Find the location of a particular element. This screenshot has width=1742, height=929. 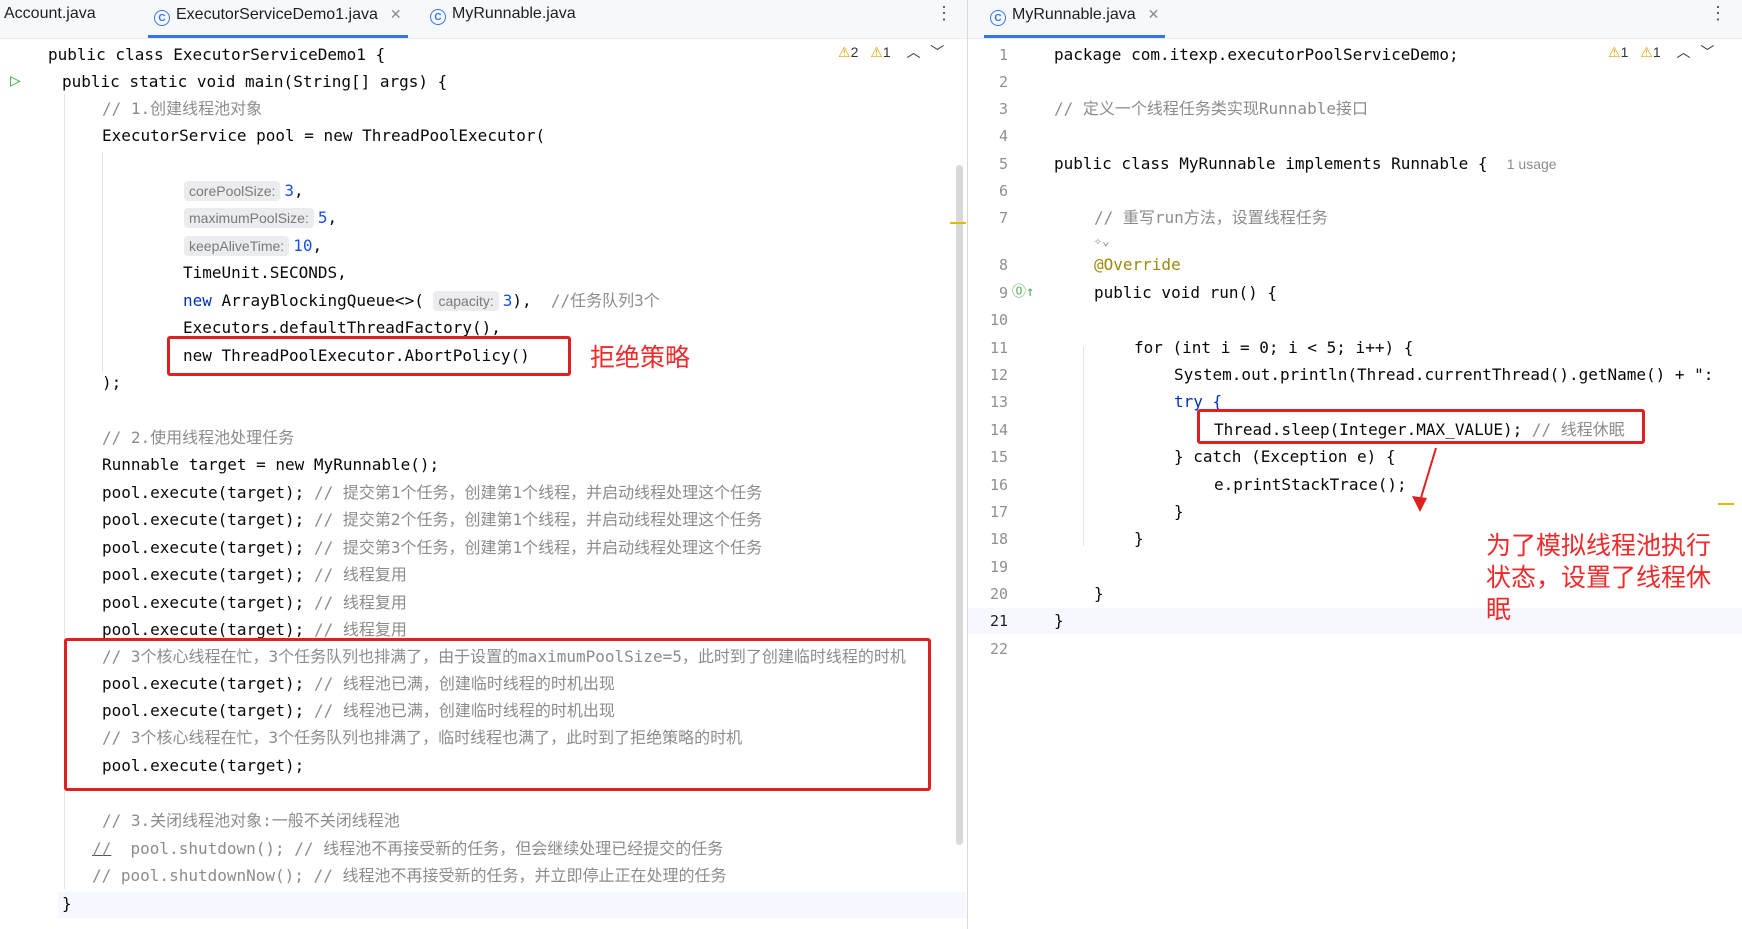

code-line-close-brace: } is located at coordinates (67, 903).